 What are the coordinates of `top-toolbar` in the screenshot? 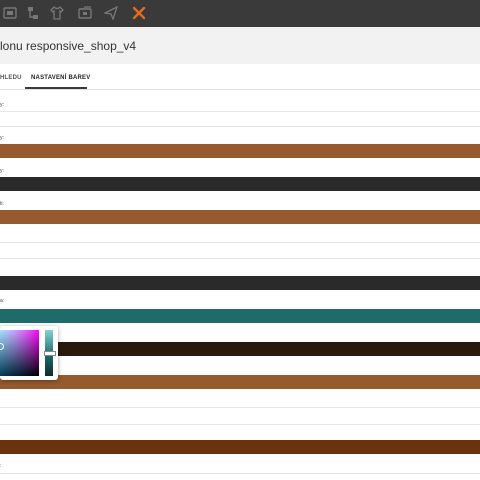 It's located at (240, 13).